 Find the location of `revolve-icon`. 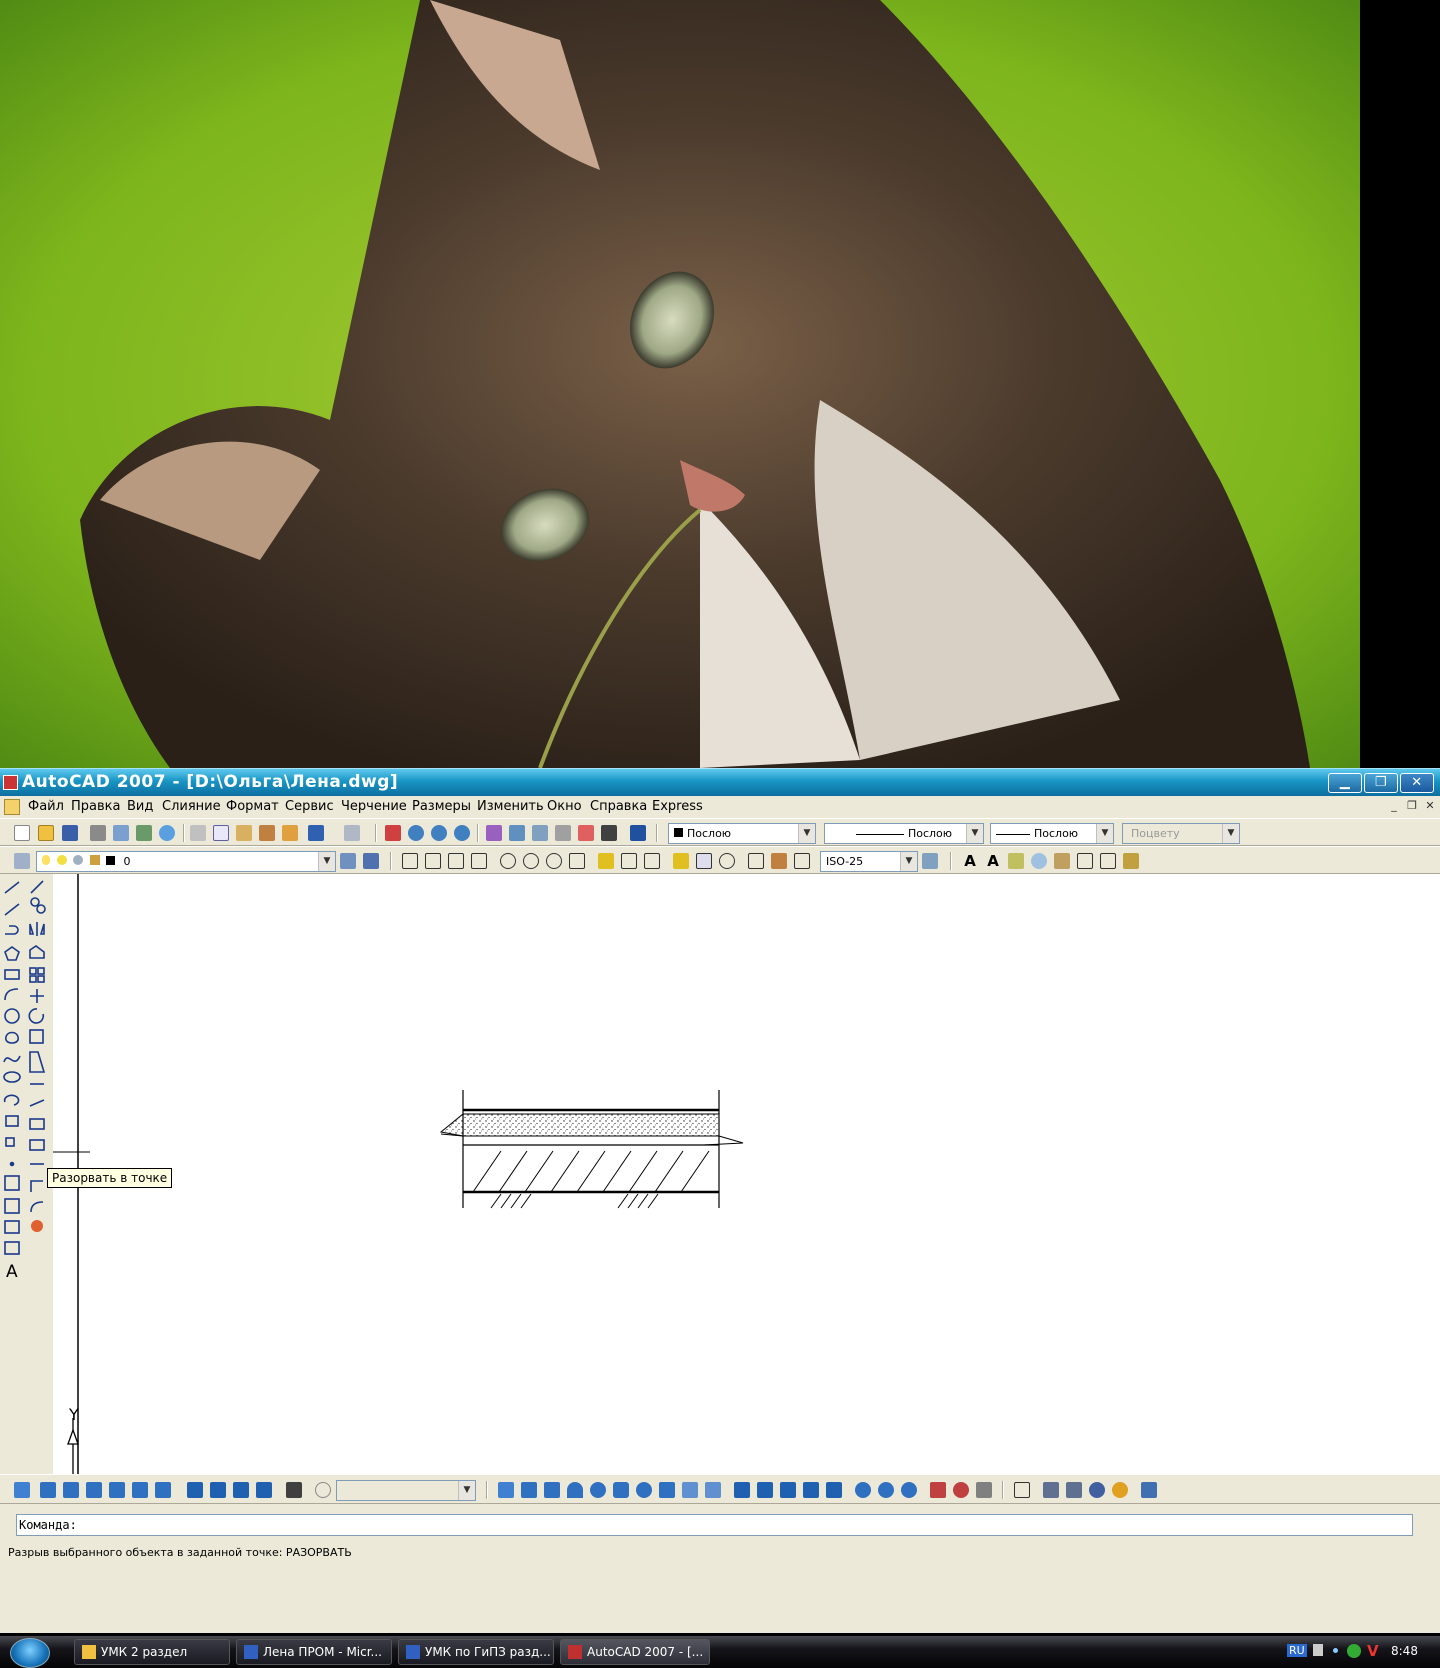

revolve-icon is located at coordinates (811, 1490).